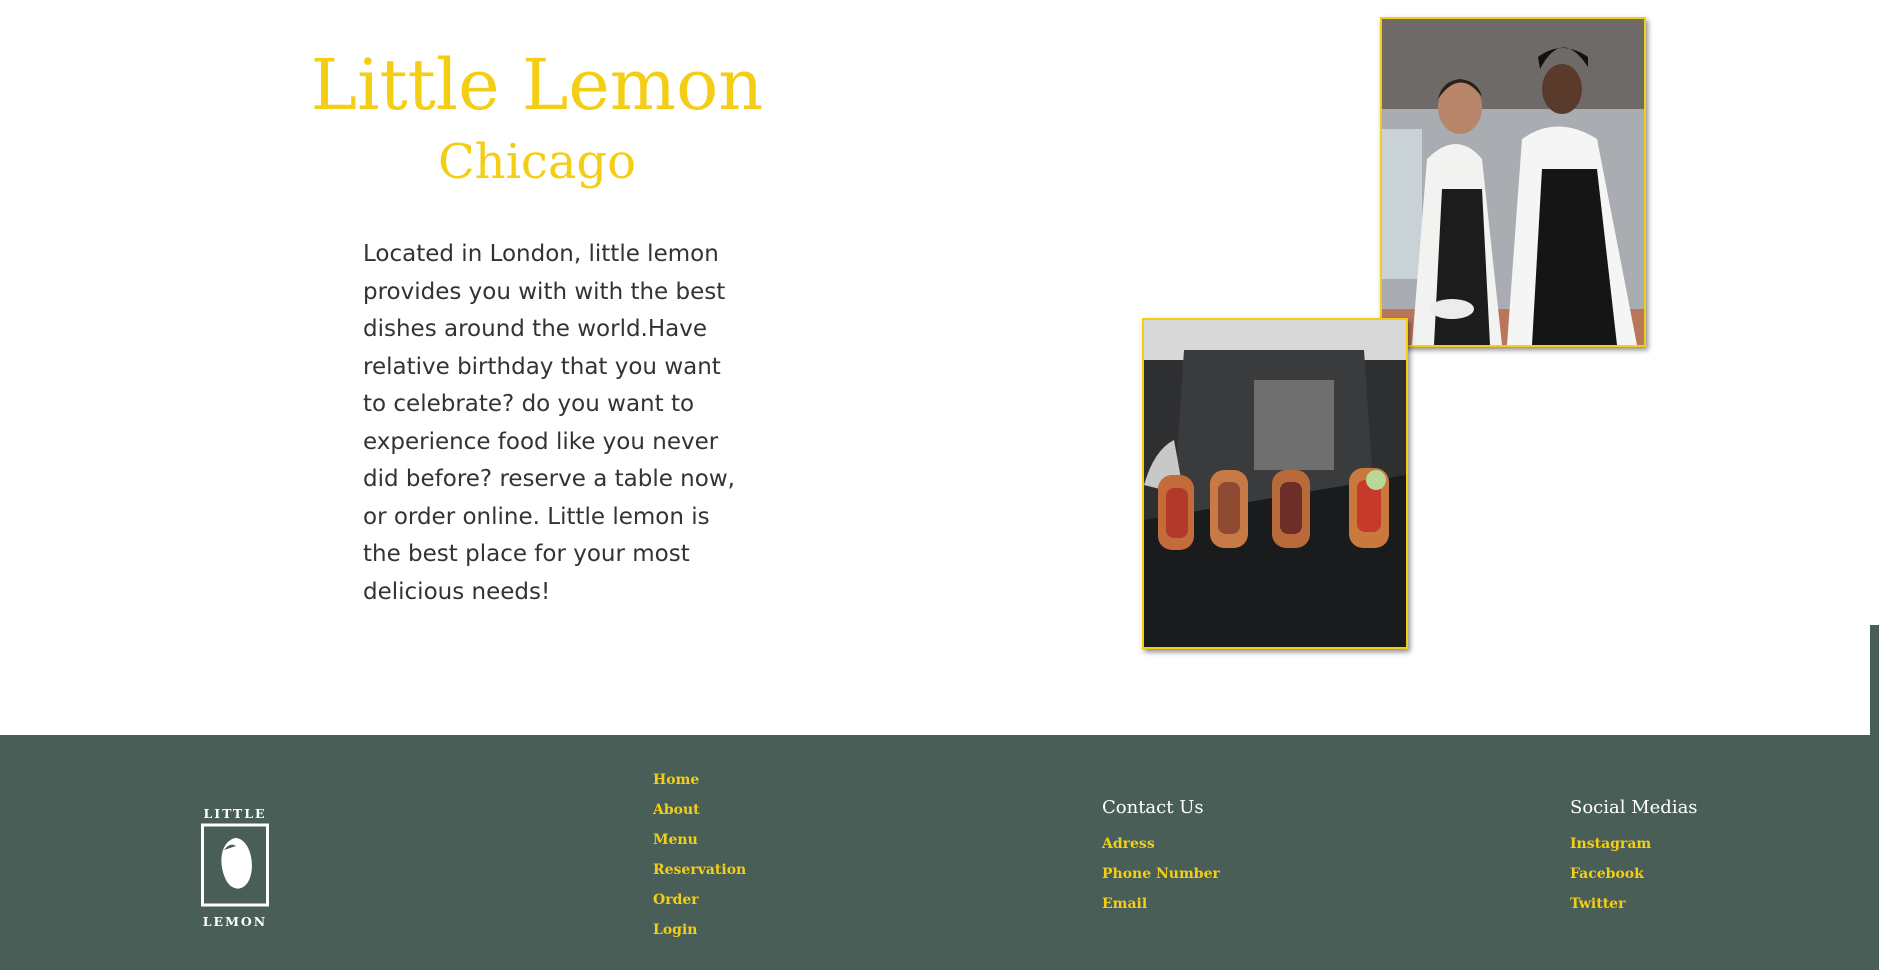 Image resolution: width=1879 pixels, height=970 pixels. Describe the element at coordinates (1610, 844) in the screenshot. I see `social-link-instagram: Instagram` at that location.